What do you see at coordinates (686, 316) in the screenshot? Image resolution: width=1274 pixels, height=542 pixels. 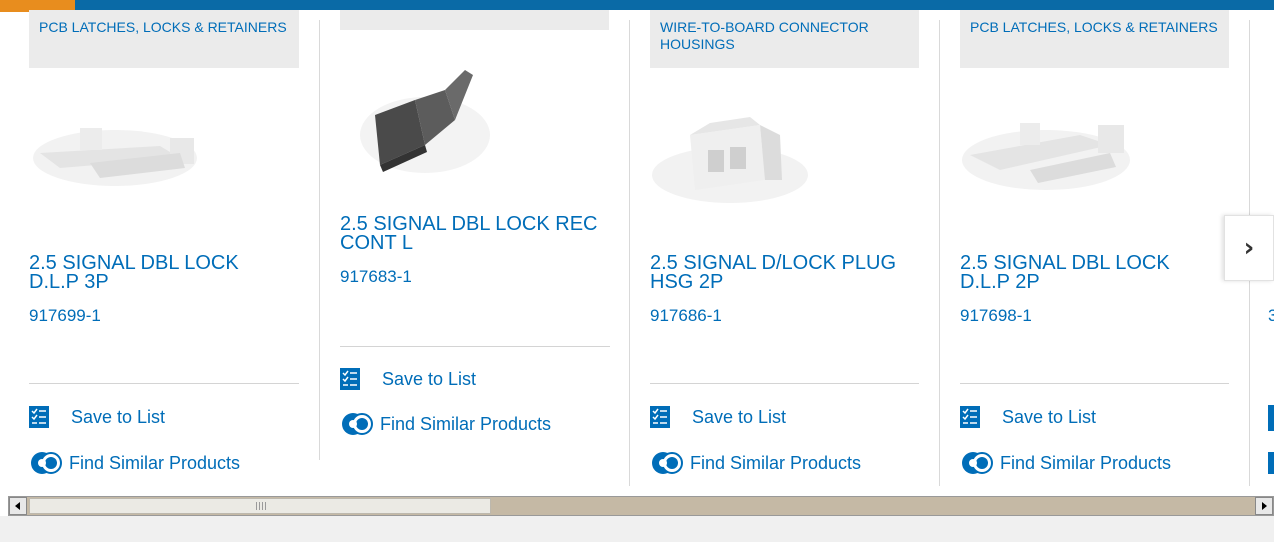 I see `part-number: 917686-1` at bounding box center [686, 316].